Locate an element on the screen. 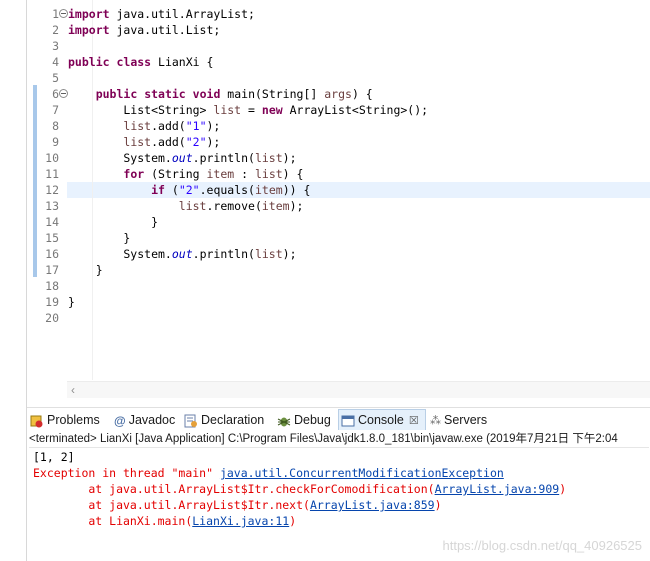  console-output-line: [1, 2] is located at coordinates (54, 457).